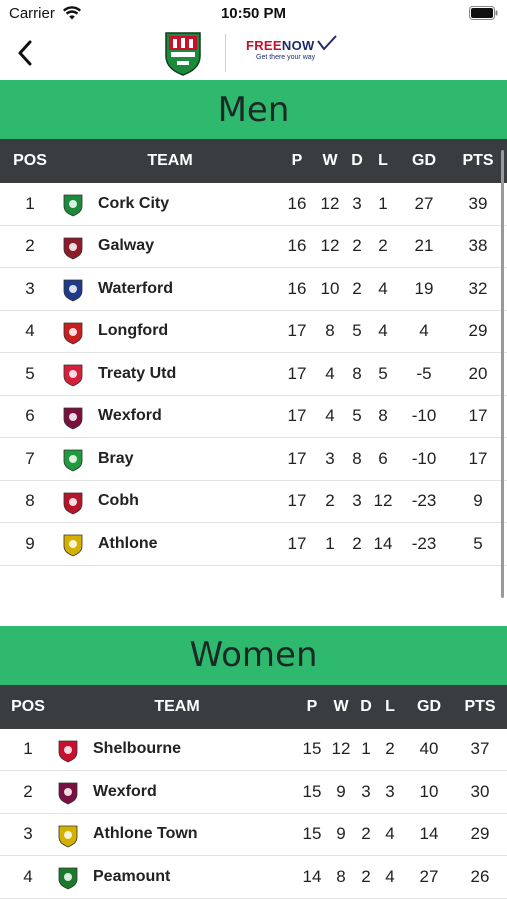 Image resolution: width=507 pixels, height=900 pixels. I want to click on pos-column-header: POS, so click(30, 160).